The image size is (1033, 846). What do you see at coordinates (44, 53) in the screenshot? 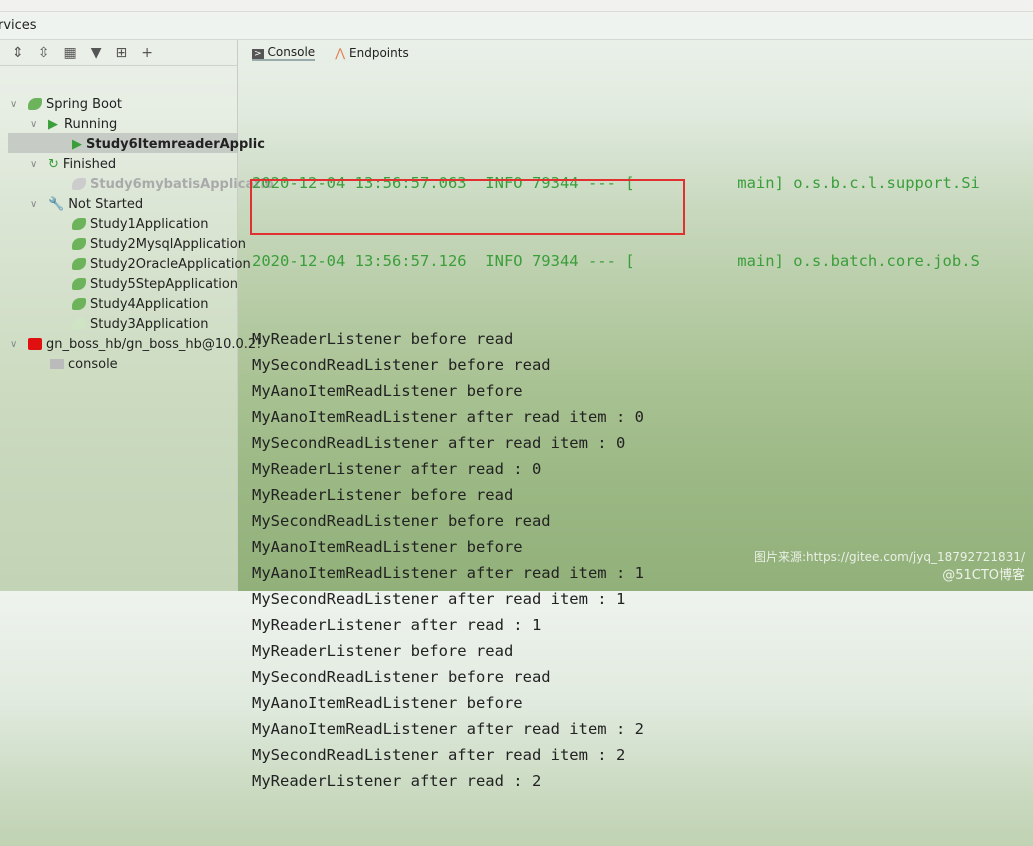
I see `collapse-all-icon: ⇳` at bounding box center [44, 53].